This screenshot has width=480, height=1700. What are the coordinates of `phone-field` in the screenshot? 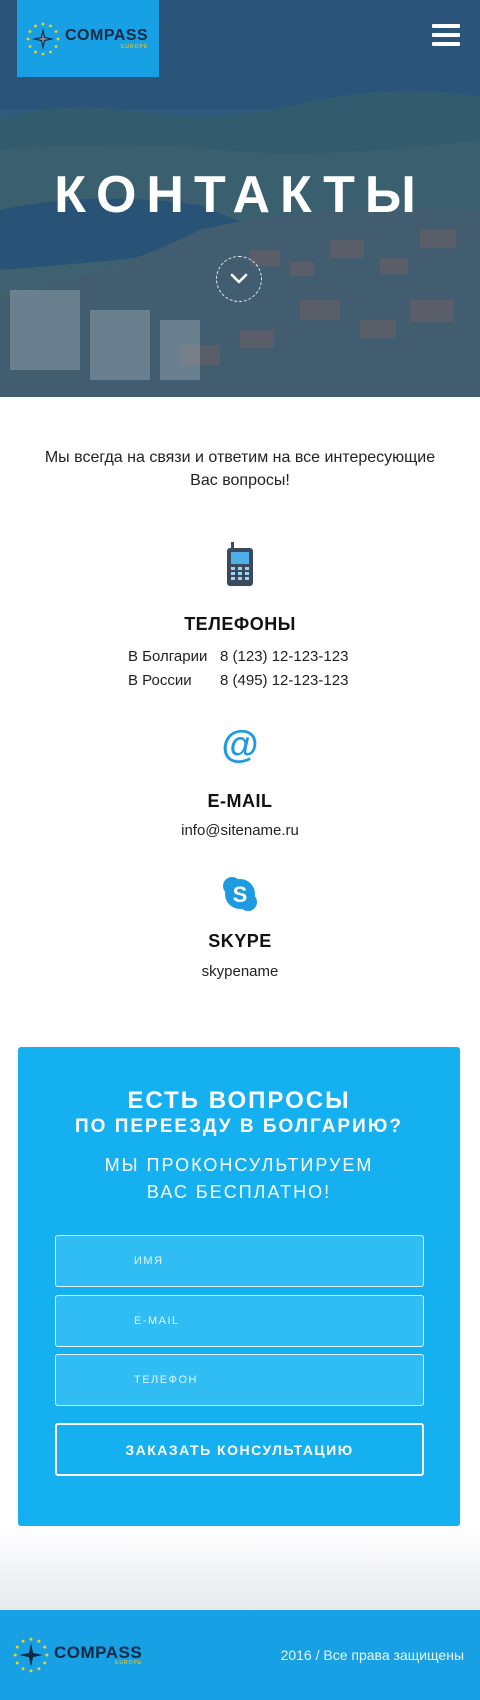 It's located at (239, 1380).